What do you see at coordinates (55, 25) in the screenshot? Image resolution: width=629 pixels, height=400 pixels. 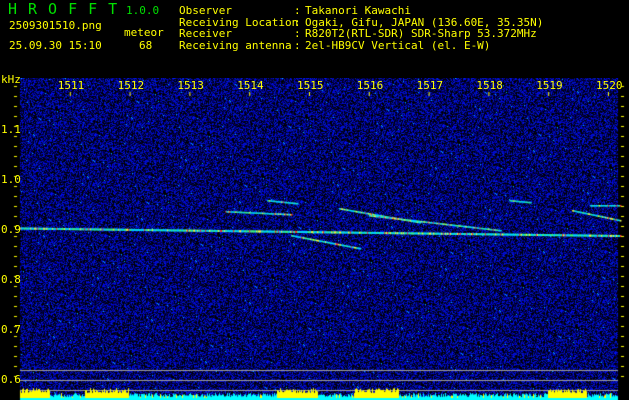 I see `filename: 2509301510.png` at bounding box center [55, 25].